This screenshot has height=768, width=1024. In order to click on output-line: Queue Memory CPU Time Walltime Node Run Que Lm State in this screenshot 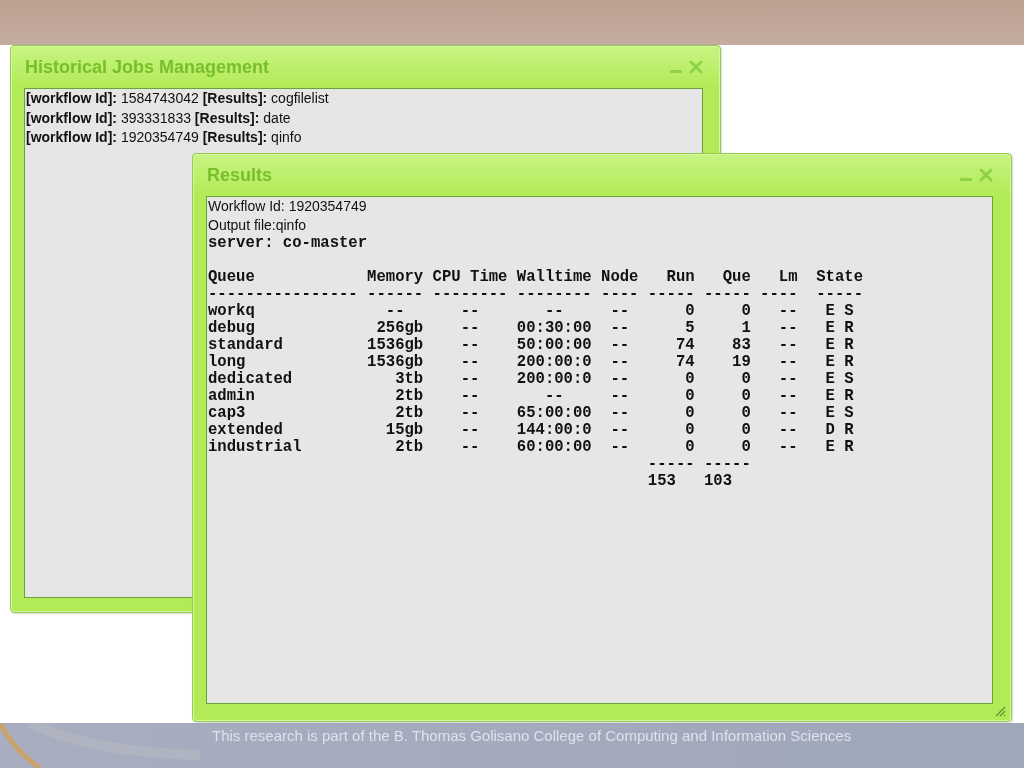, I will do `click(536, 277)`.